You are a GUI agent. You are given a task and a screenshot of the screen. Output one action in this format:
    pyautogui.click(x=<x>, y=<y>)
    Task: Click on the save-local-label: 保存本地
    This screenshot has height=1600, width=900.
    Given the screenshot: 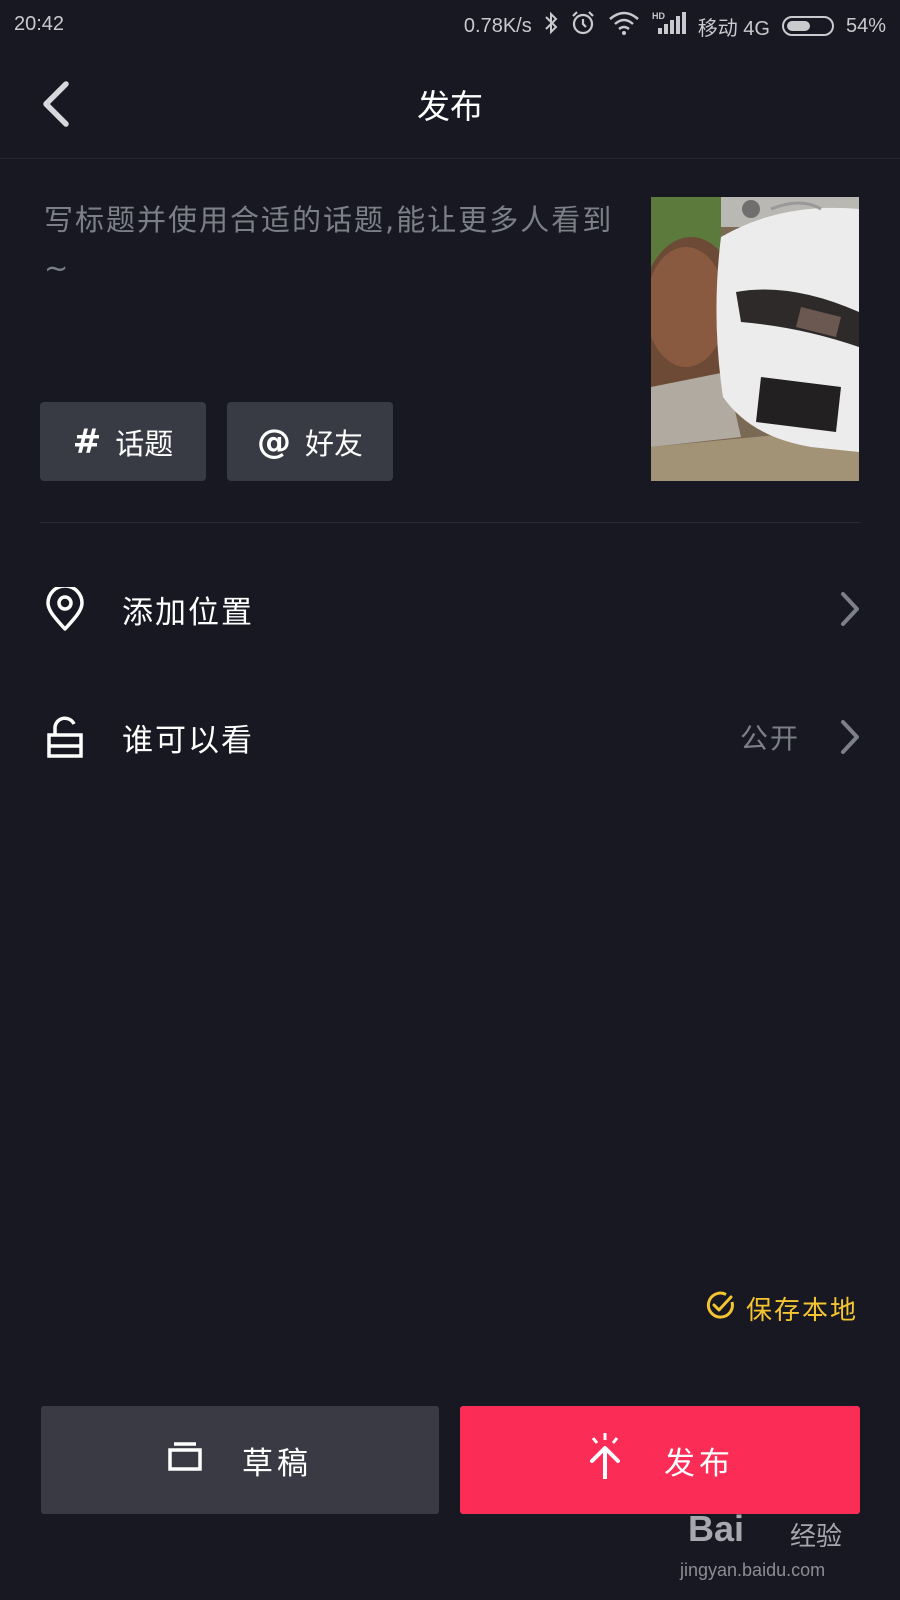 What is the action you would take?
    pyautogui.click(x=801, y=1311)
    